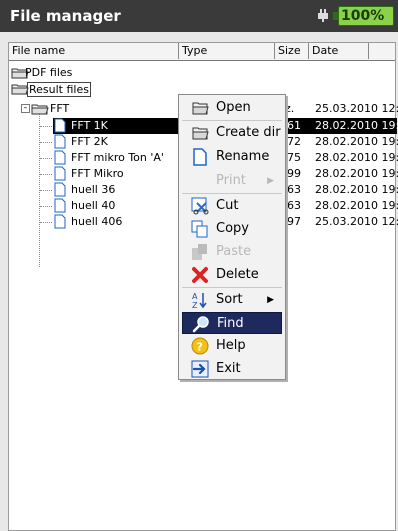 The width and height of the screenshot is (398, 531). I want to click on tree-label: PDF files, so click(49, 72).